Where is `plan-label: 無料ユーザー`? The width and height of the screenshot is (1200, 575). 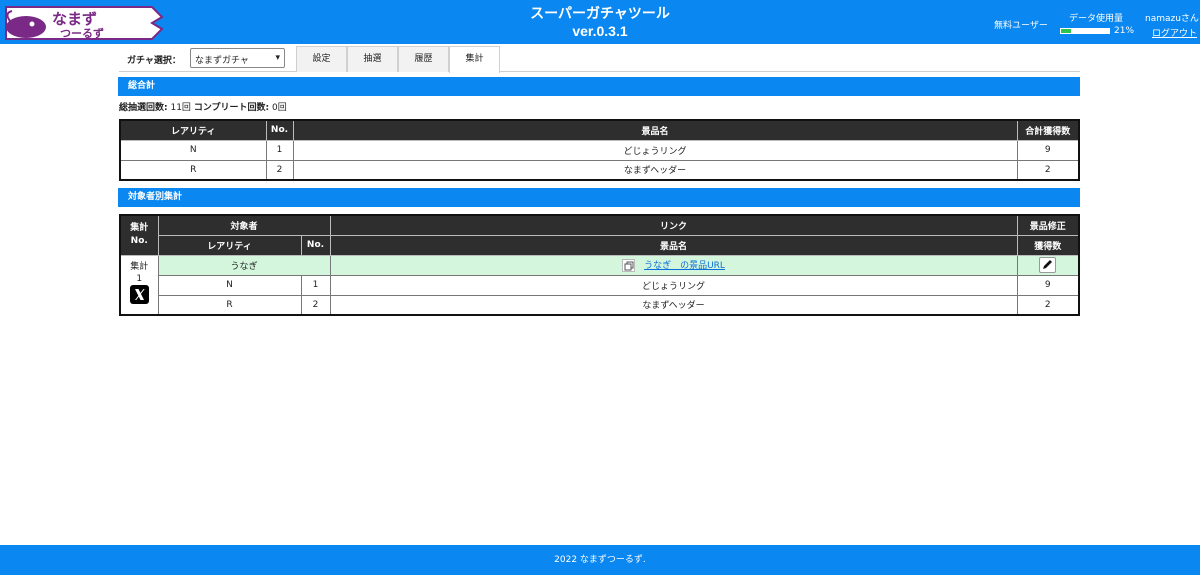
plan-label: 無料ユーザー is located at coordinates (1021, 26).